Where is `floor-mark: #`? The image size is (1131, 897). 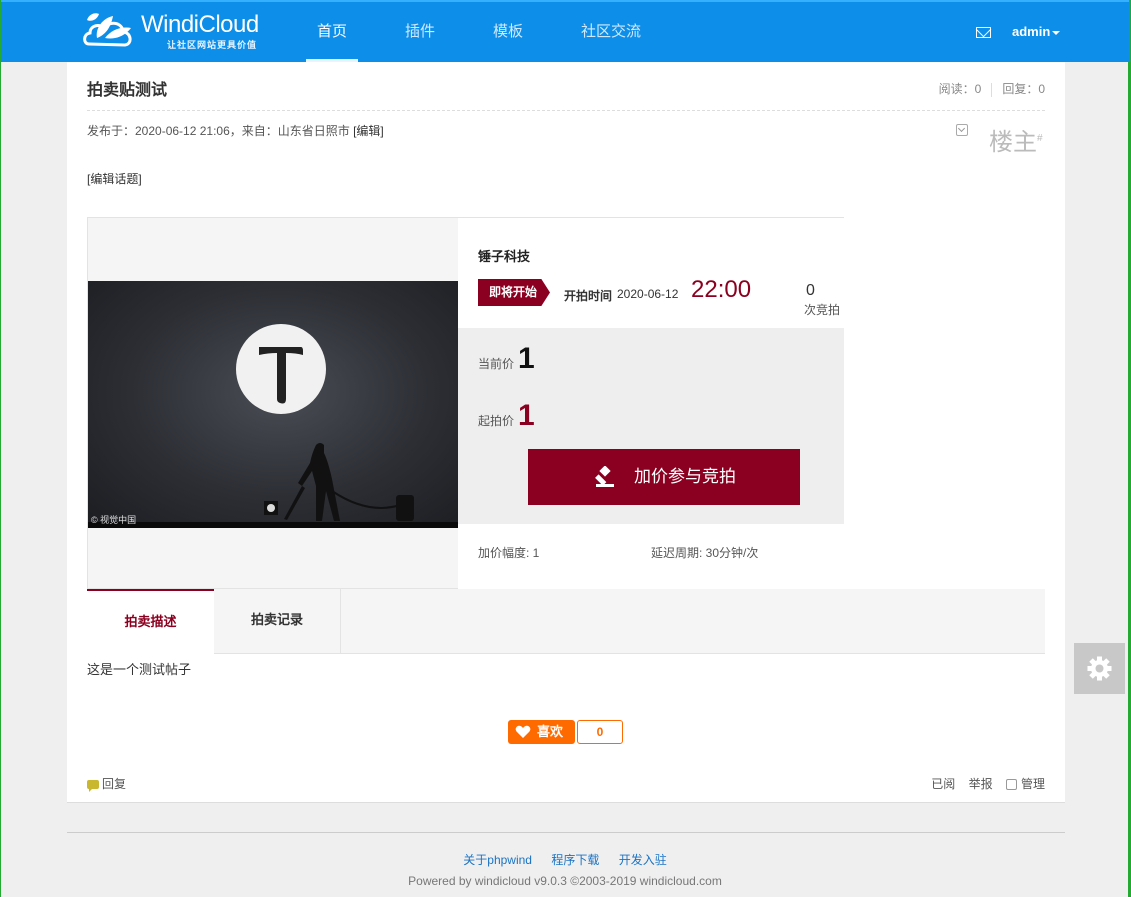
floor-mark: # is located at coordinates (1040, 138).